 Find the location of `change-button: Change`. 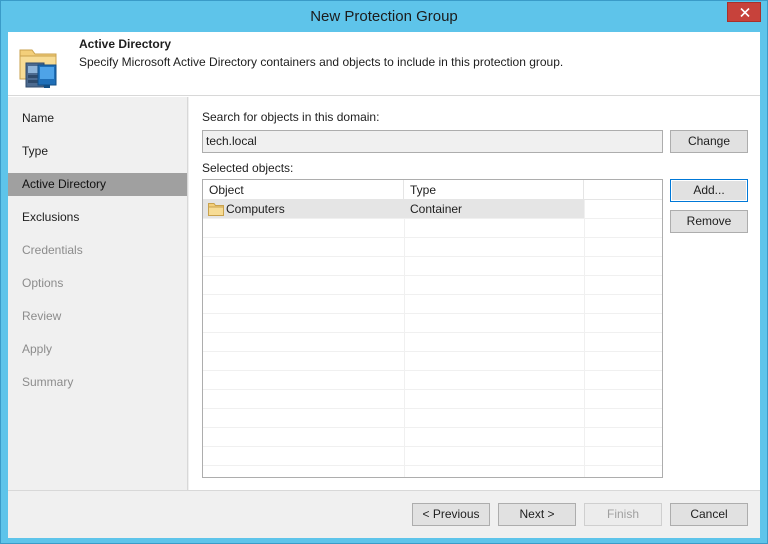

change-button: Change is located at coordinates (709, 141).